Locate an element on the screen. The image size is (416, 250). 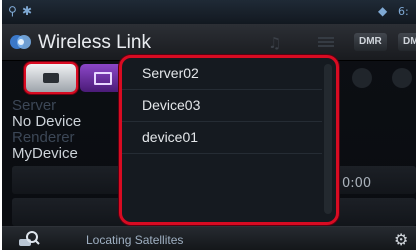
wifi-icon: ◆ is located at coordinates (383, 11).